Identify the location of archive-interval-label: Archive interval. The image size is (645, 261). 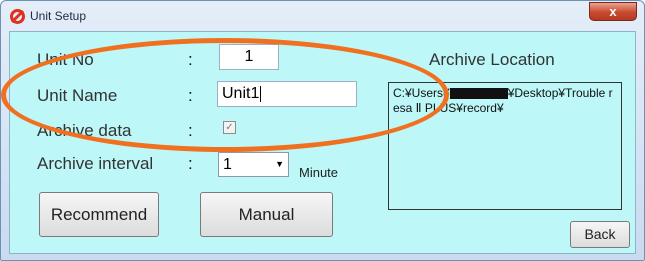
(95, 163).